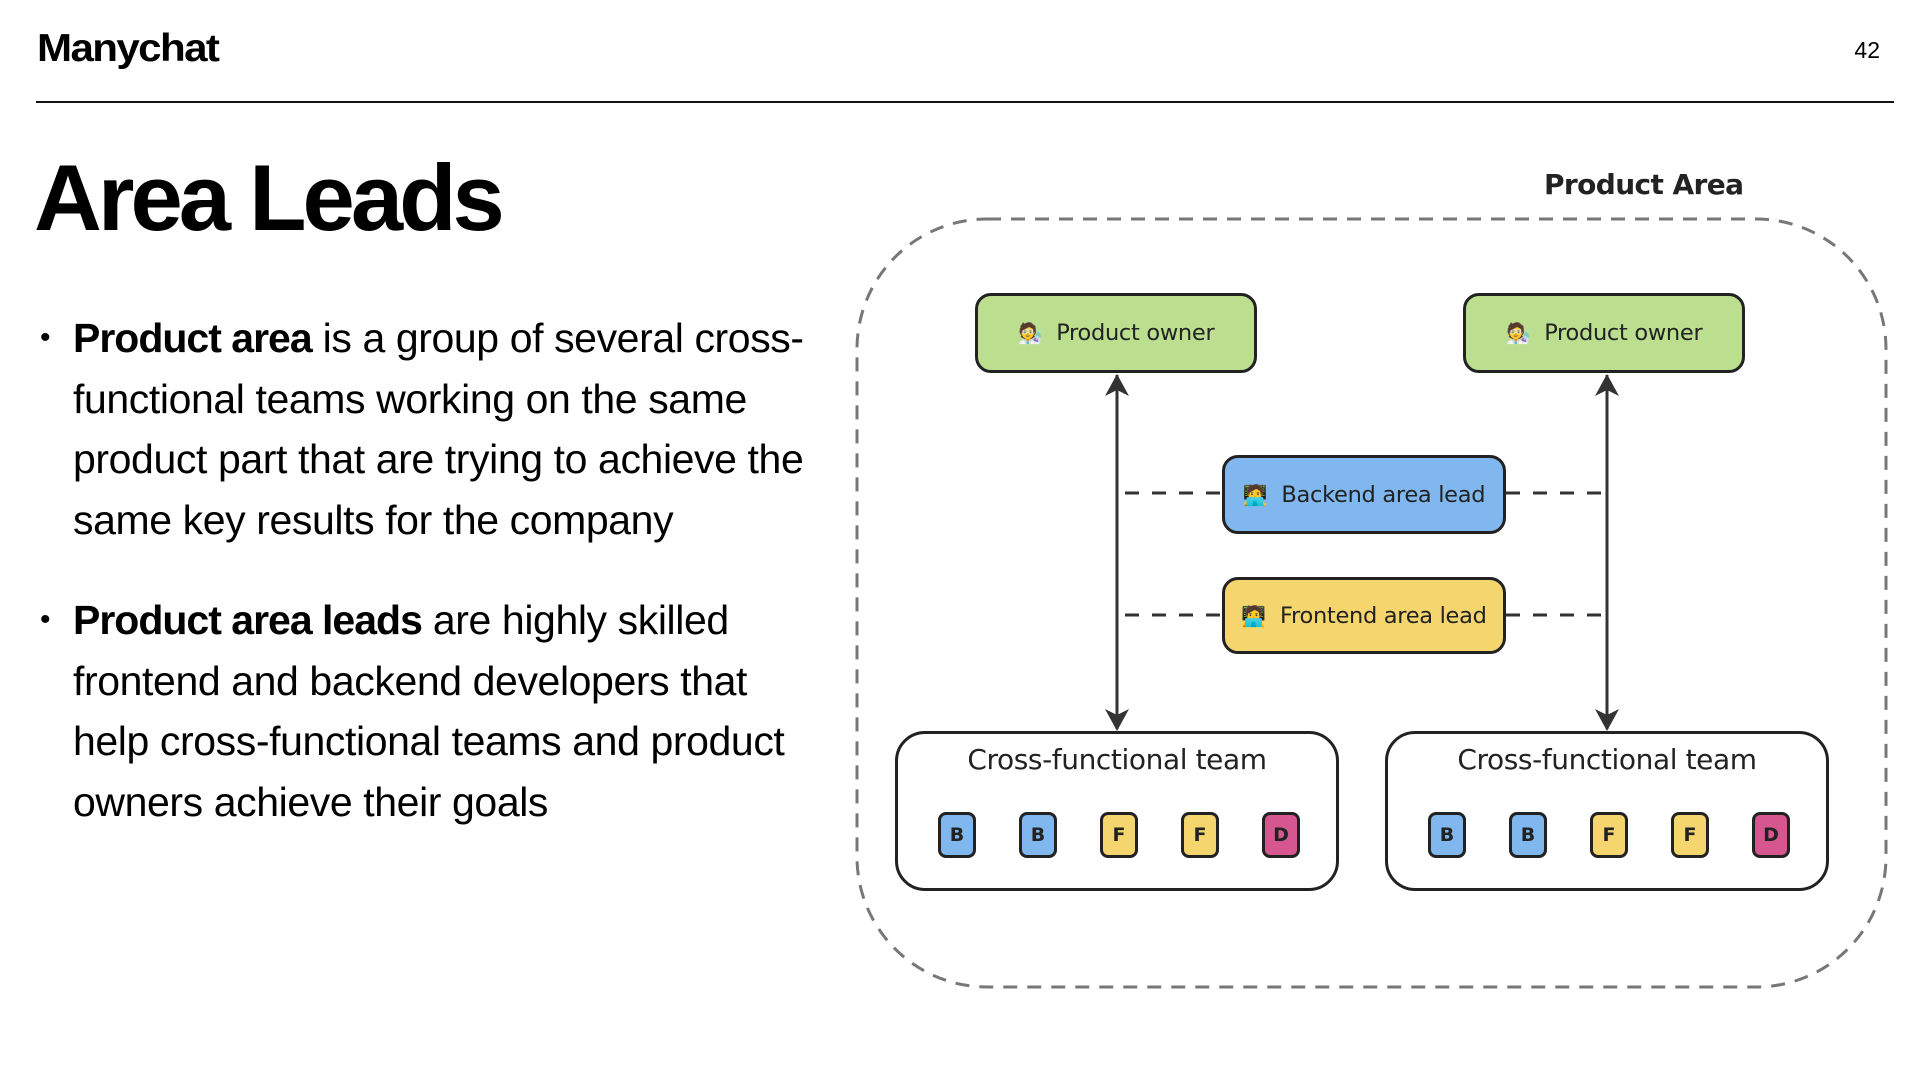 The height and width of the screenshot is (1080, 1920). I want to click on product-owner-node-1: 🧑‍🔬 Product owner, so click(1116, 333).